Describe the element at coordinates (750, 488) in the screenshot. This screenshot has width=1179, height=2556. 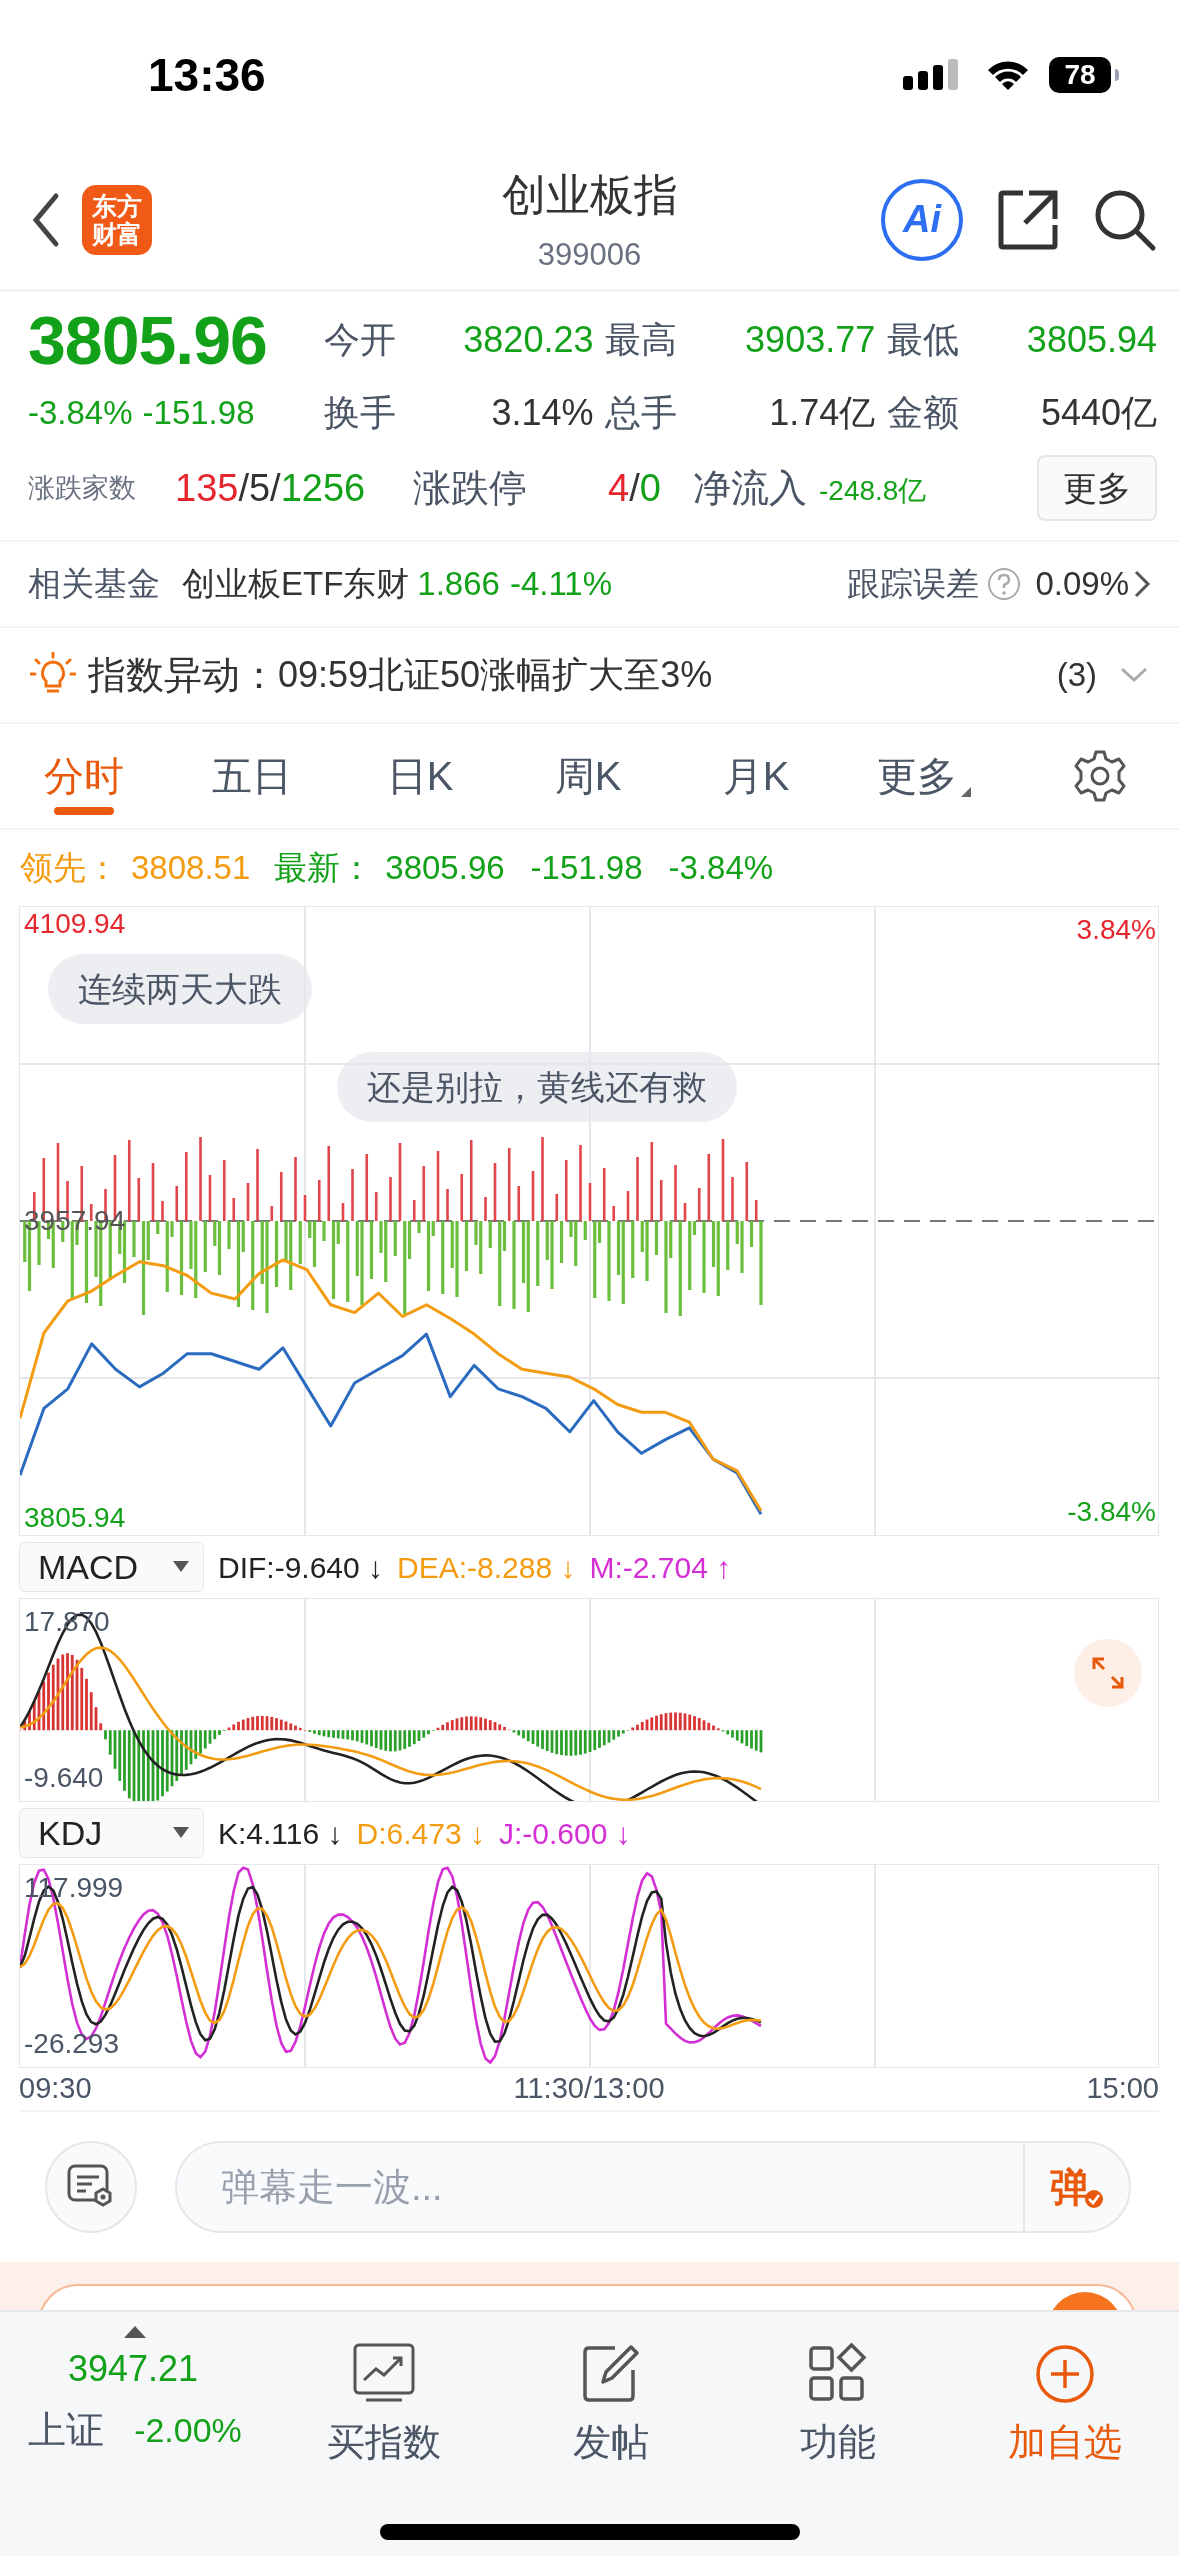
I see `inflow-label: 净流入` at that location.